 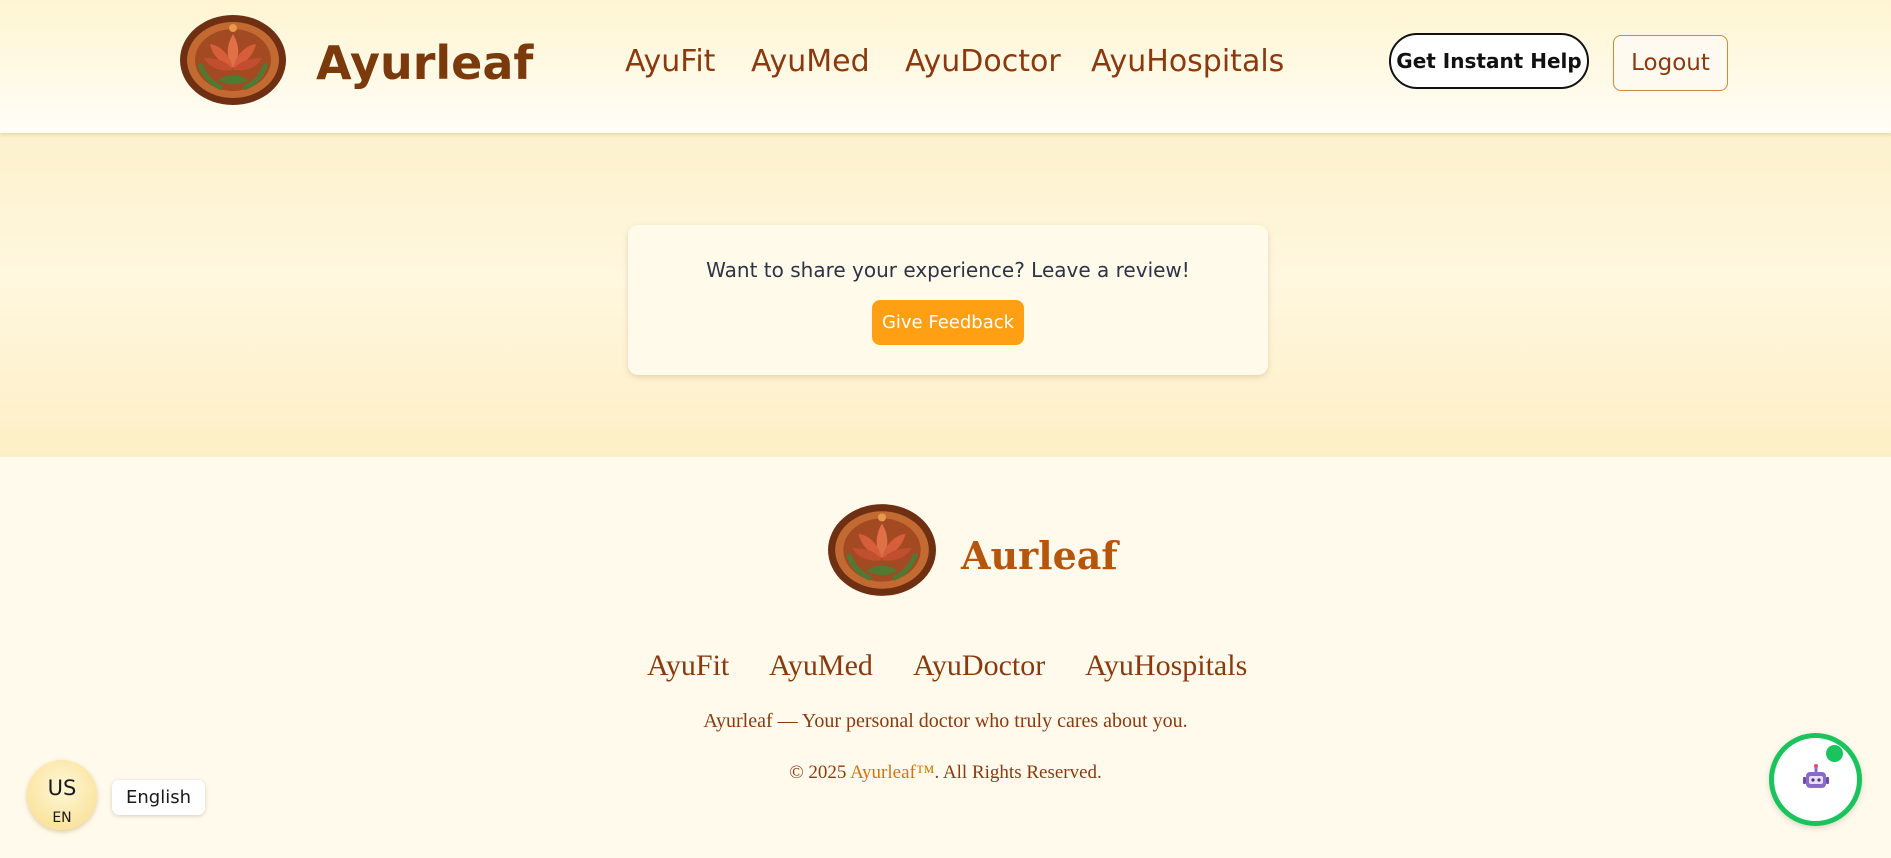 What do you see at coordinates (62, 818) in the screenshot?
I see `language-code: EN` at bounding box center [62, 818].